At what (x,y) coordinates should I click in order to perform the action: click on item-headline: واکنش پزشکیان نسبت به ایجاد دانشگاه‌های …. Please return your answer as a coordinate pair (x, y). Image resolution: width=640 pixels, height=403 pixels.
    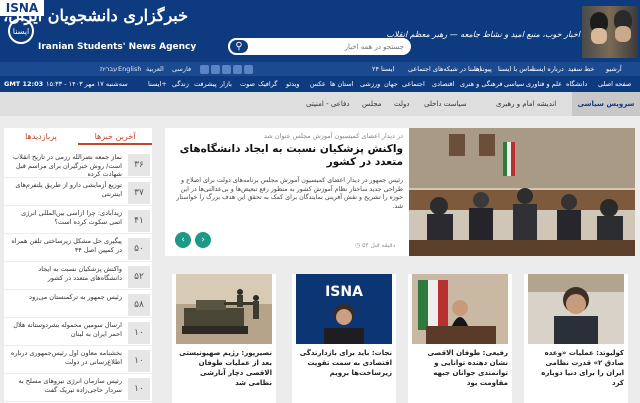
    Looking at the image, I should click on (65, 277).